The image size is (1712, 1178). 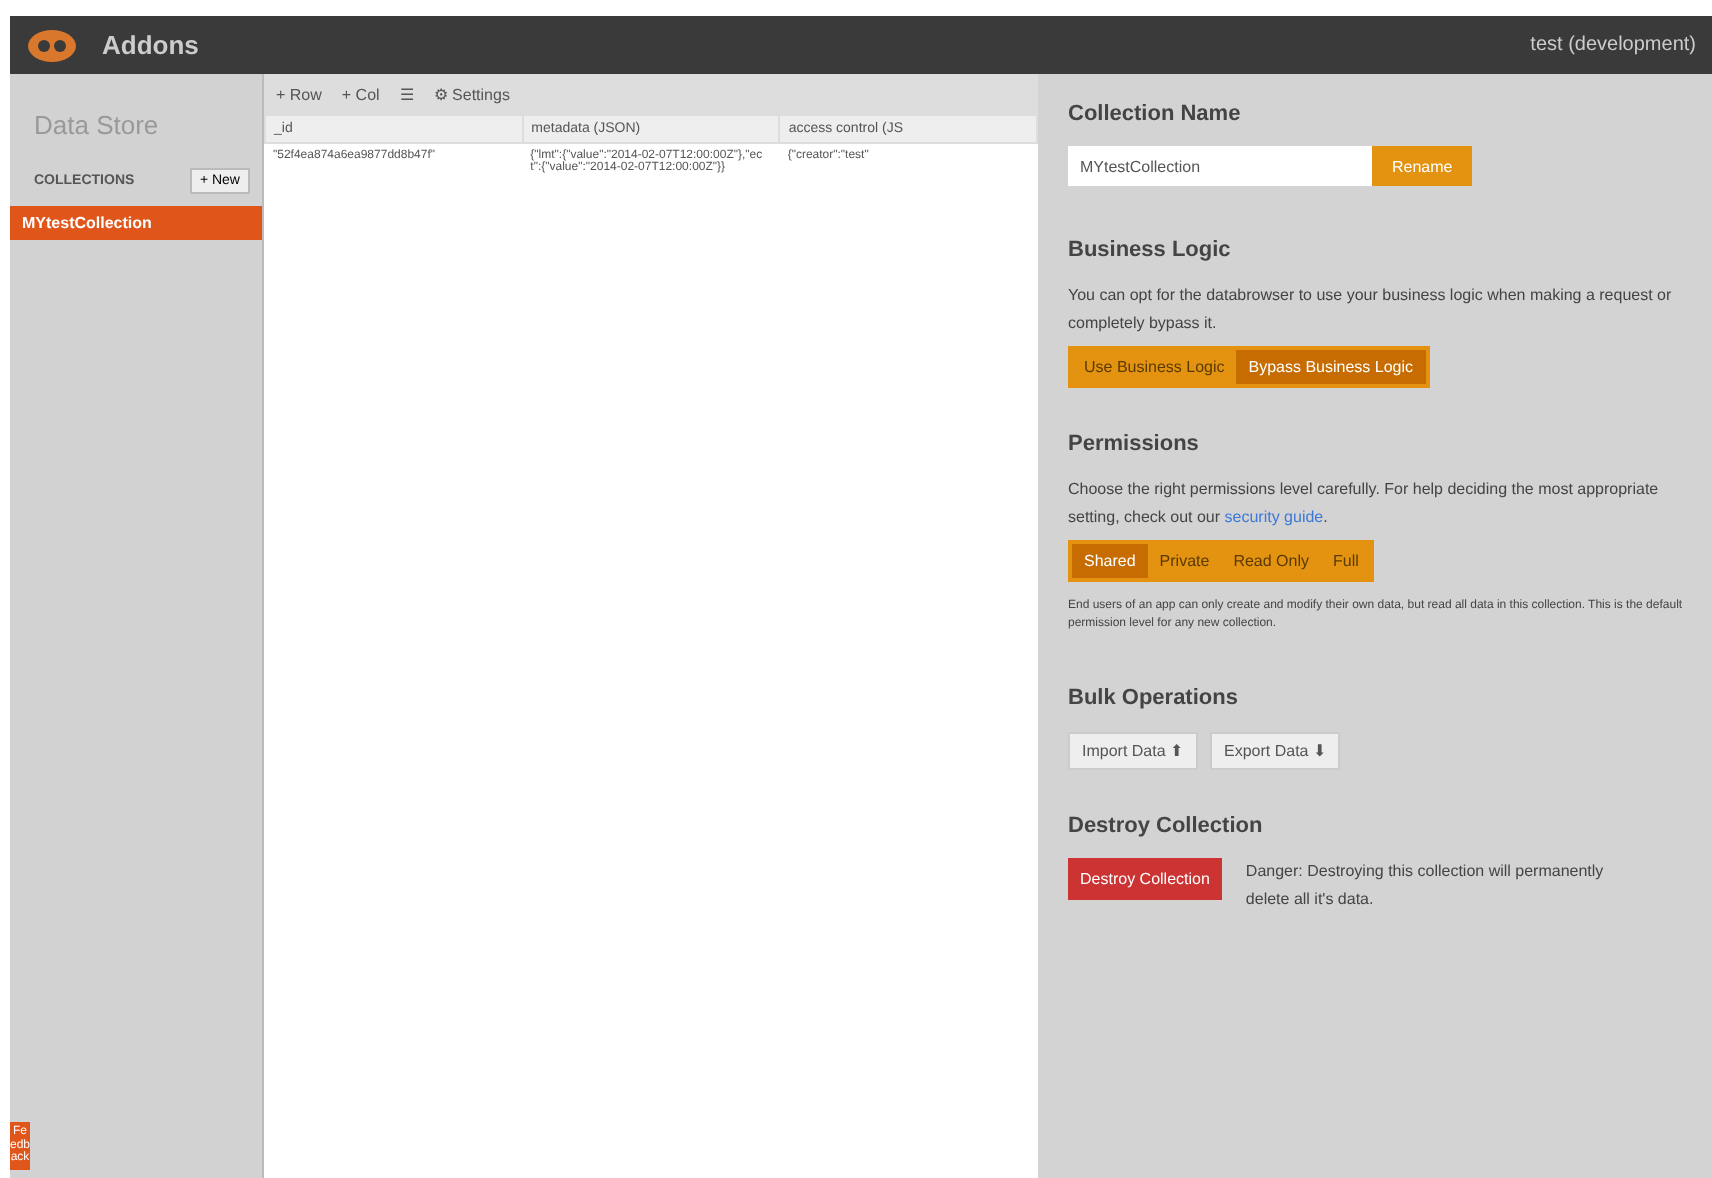 I want to click on bulk-button: Import Data ⬆, so click(x=1133, y=751).